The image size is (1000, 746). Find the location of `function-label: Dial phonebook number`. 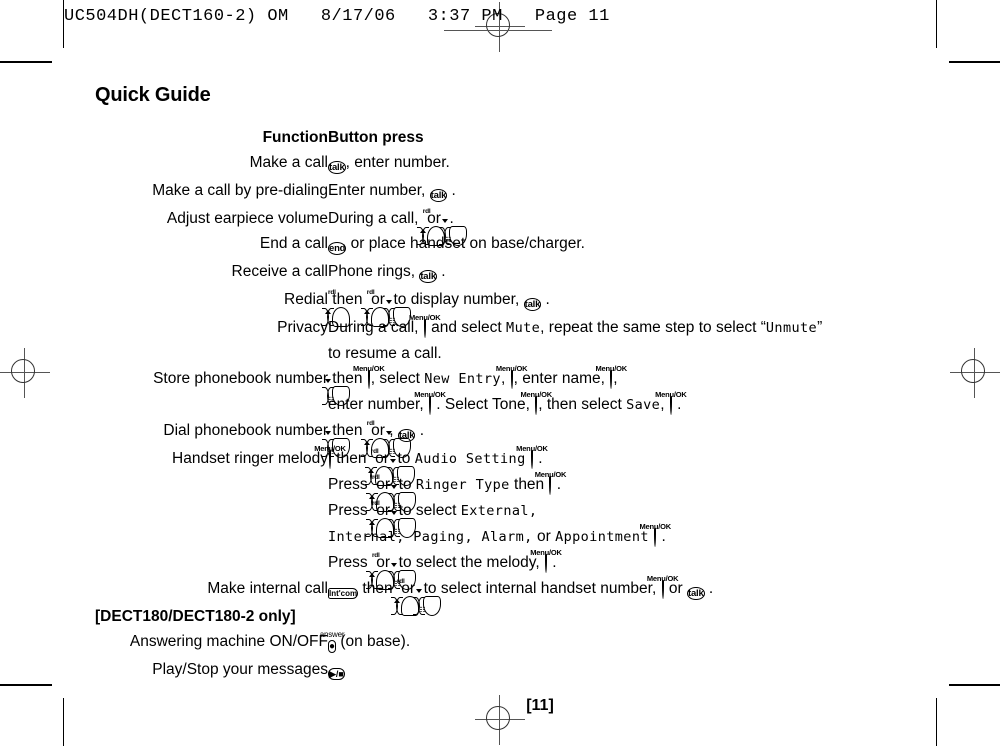

function-label: Dial phonebook number is located at coordinates (245, 430).